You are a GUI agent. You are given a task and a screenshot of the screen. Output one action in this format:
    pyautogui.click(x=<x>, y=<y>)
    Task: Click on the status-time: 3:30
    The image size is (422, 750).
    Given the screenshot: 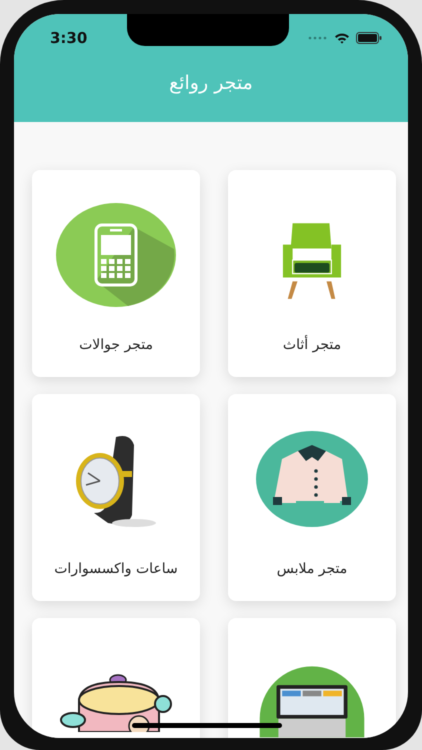 What is the action you would take?
    pyautogui.click(x=69, y=38)
    